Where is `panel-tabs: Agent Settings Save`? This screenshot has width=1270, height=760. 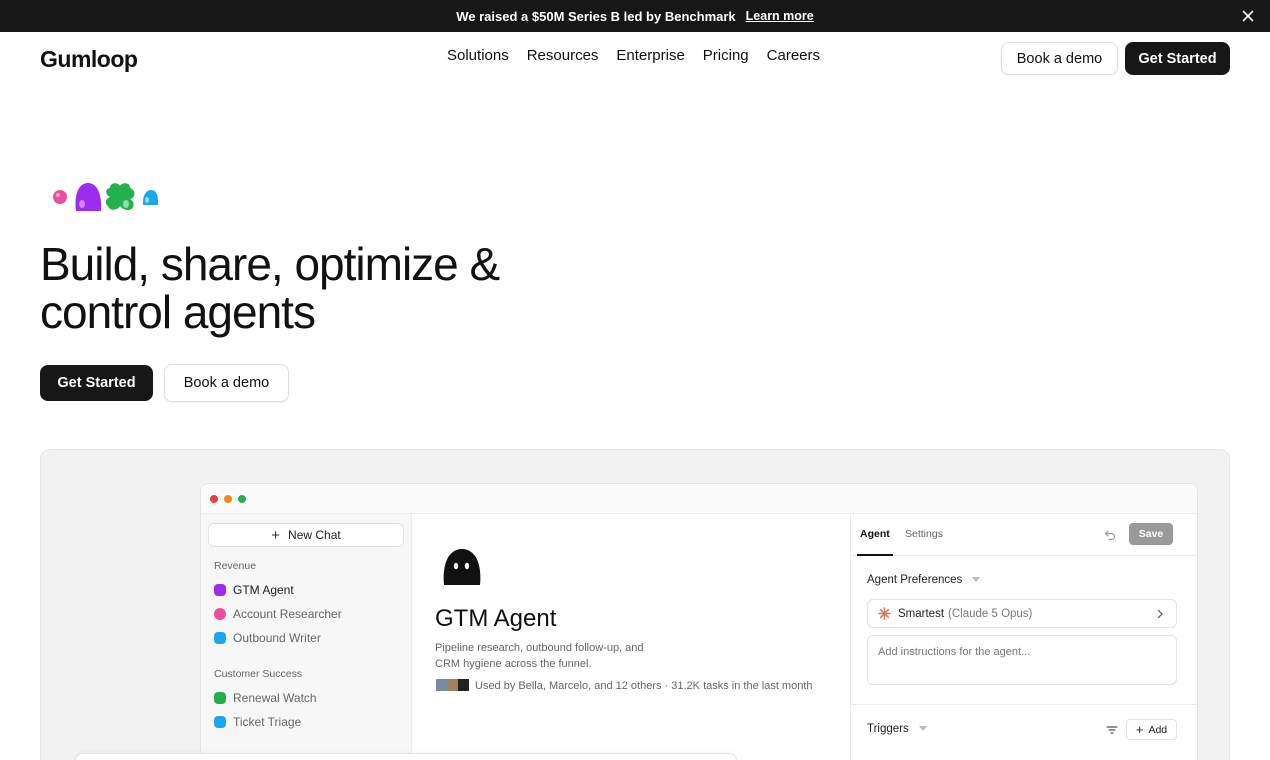 panel-tabs: Agent Settings Save is located at coordinates (1024, 535).